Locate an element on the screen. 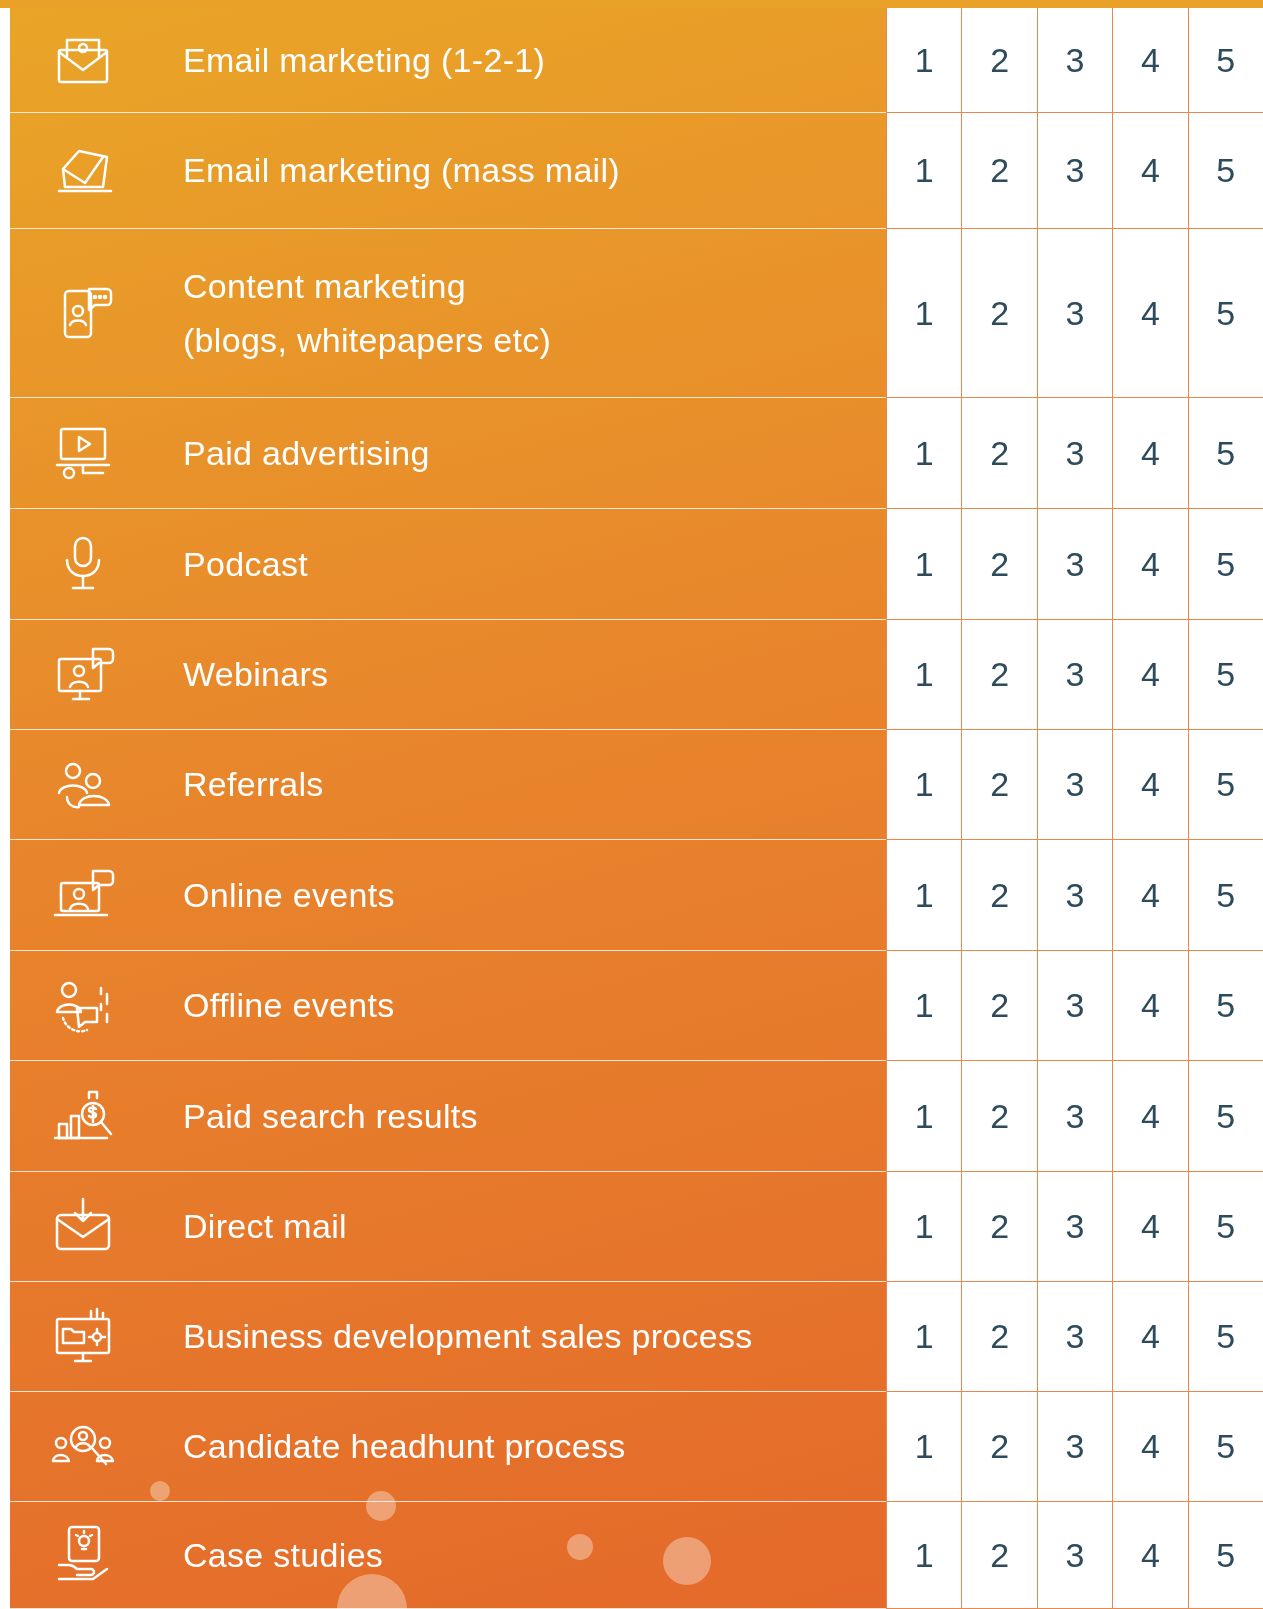 The image size is (1263, 1609). row-label: Offline events is located at coordinates (289, 1006).